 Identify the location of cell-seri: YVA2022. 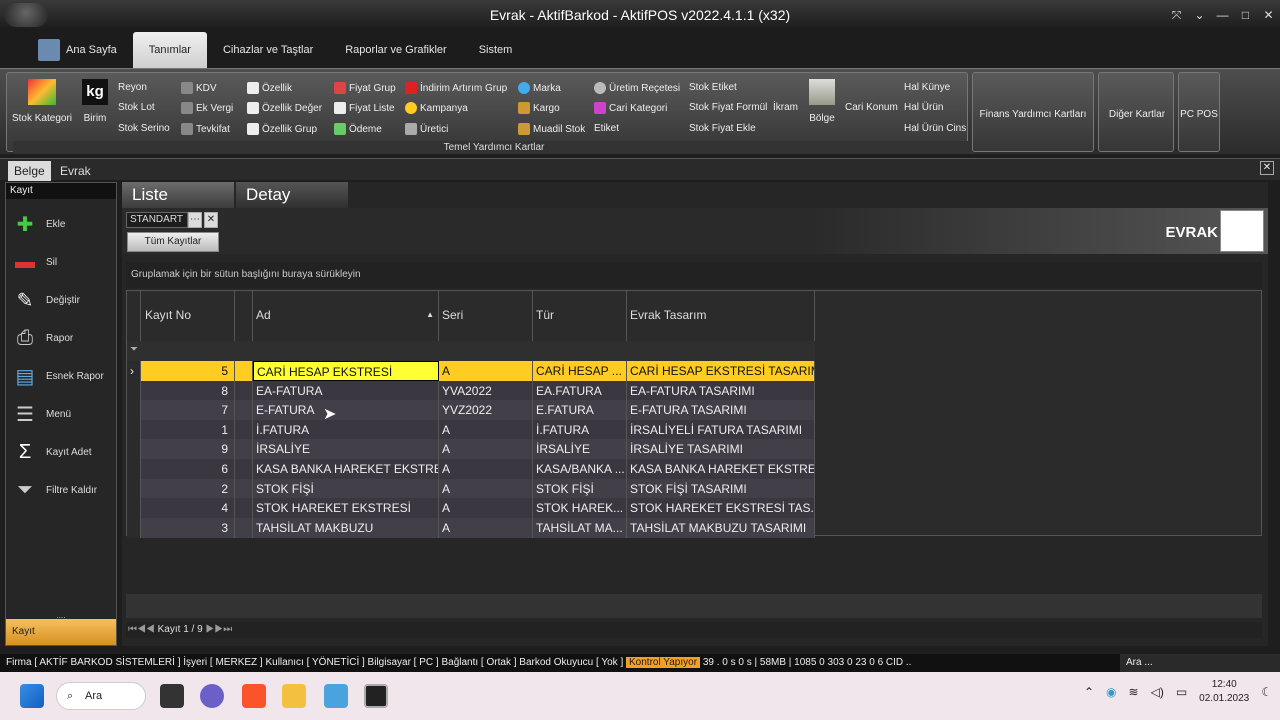
(486, 390).